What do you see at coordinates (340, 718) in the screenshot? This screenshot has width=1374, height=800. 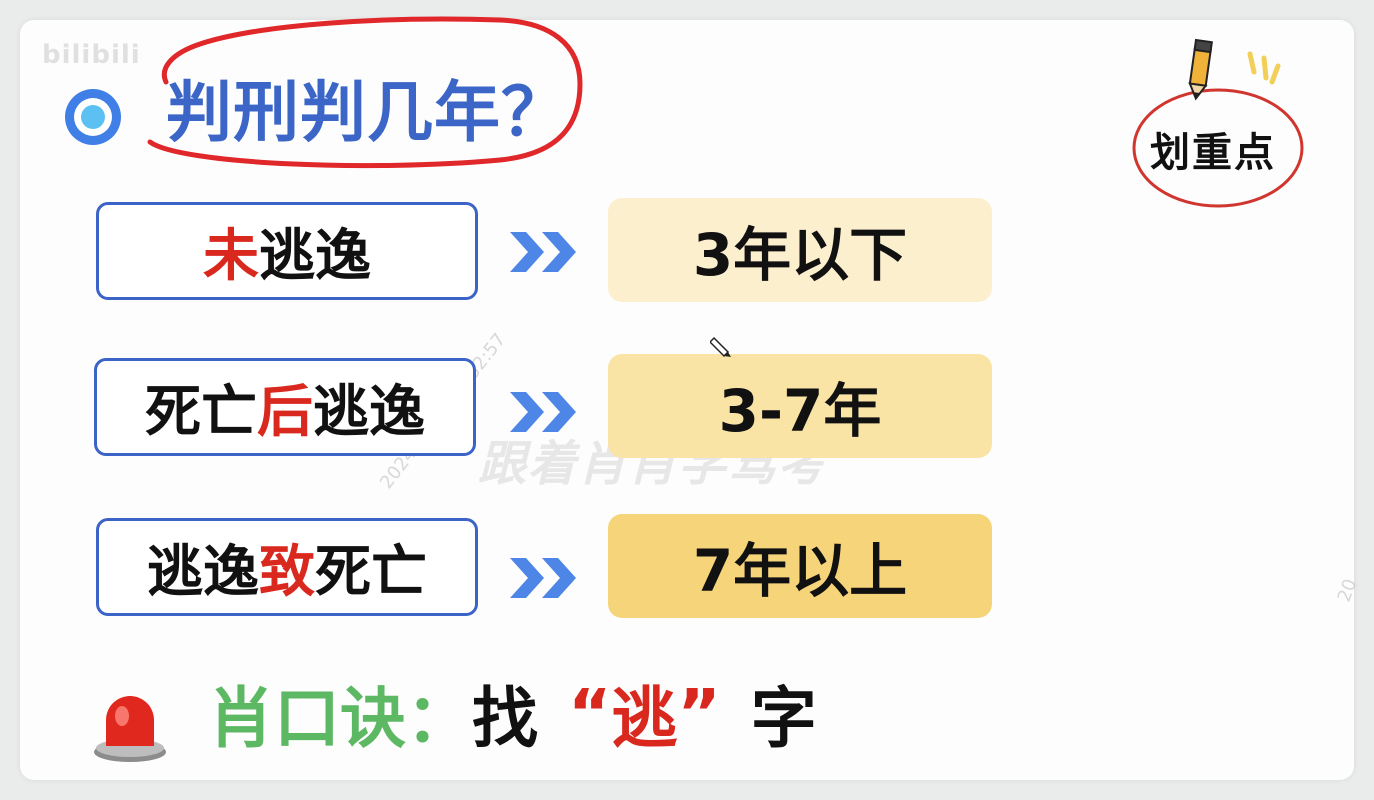 I see `mnemonic-head: 肖口诀：` at bounding box center [340, 718].